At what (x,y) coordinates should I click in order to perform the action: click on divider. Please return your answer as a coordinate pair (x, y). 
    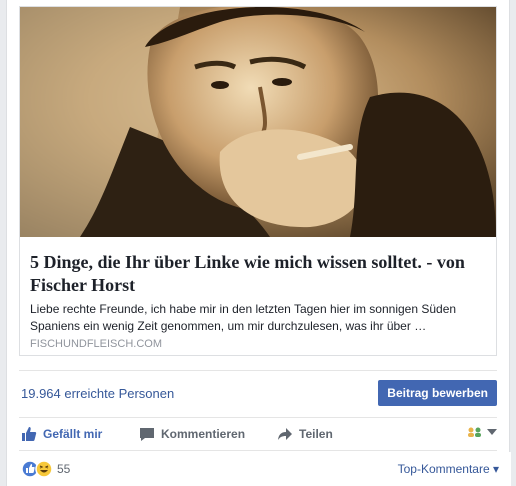
    Looking at the image, I should click on (258, 450).